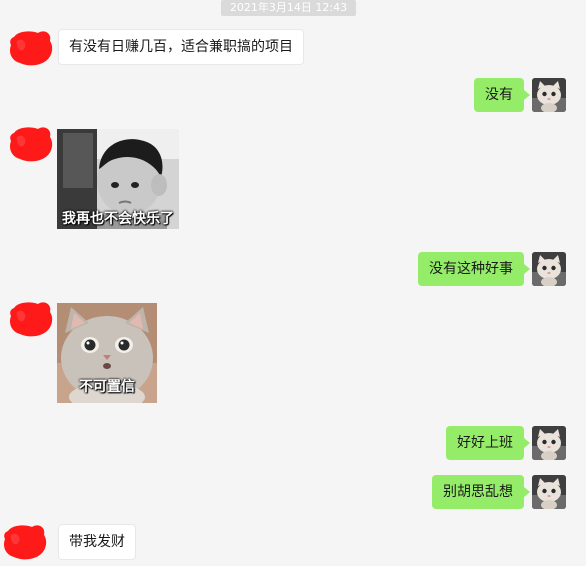  I want to click on sticker-caption: 不可置信, so click(107, 387).